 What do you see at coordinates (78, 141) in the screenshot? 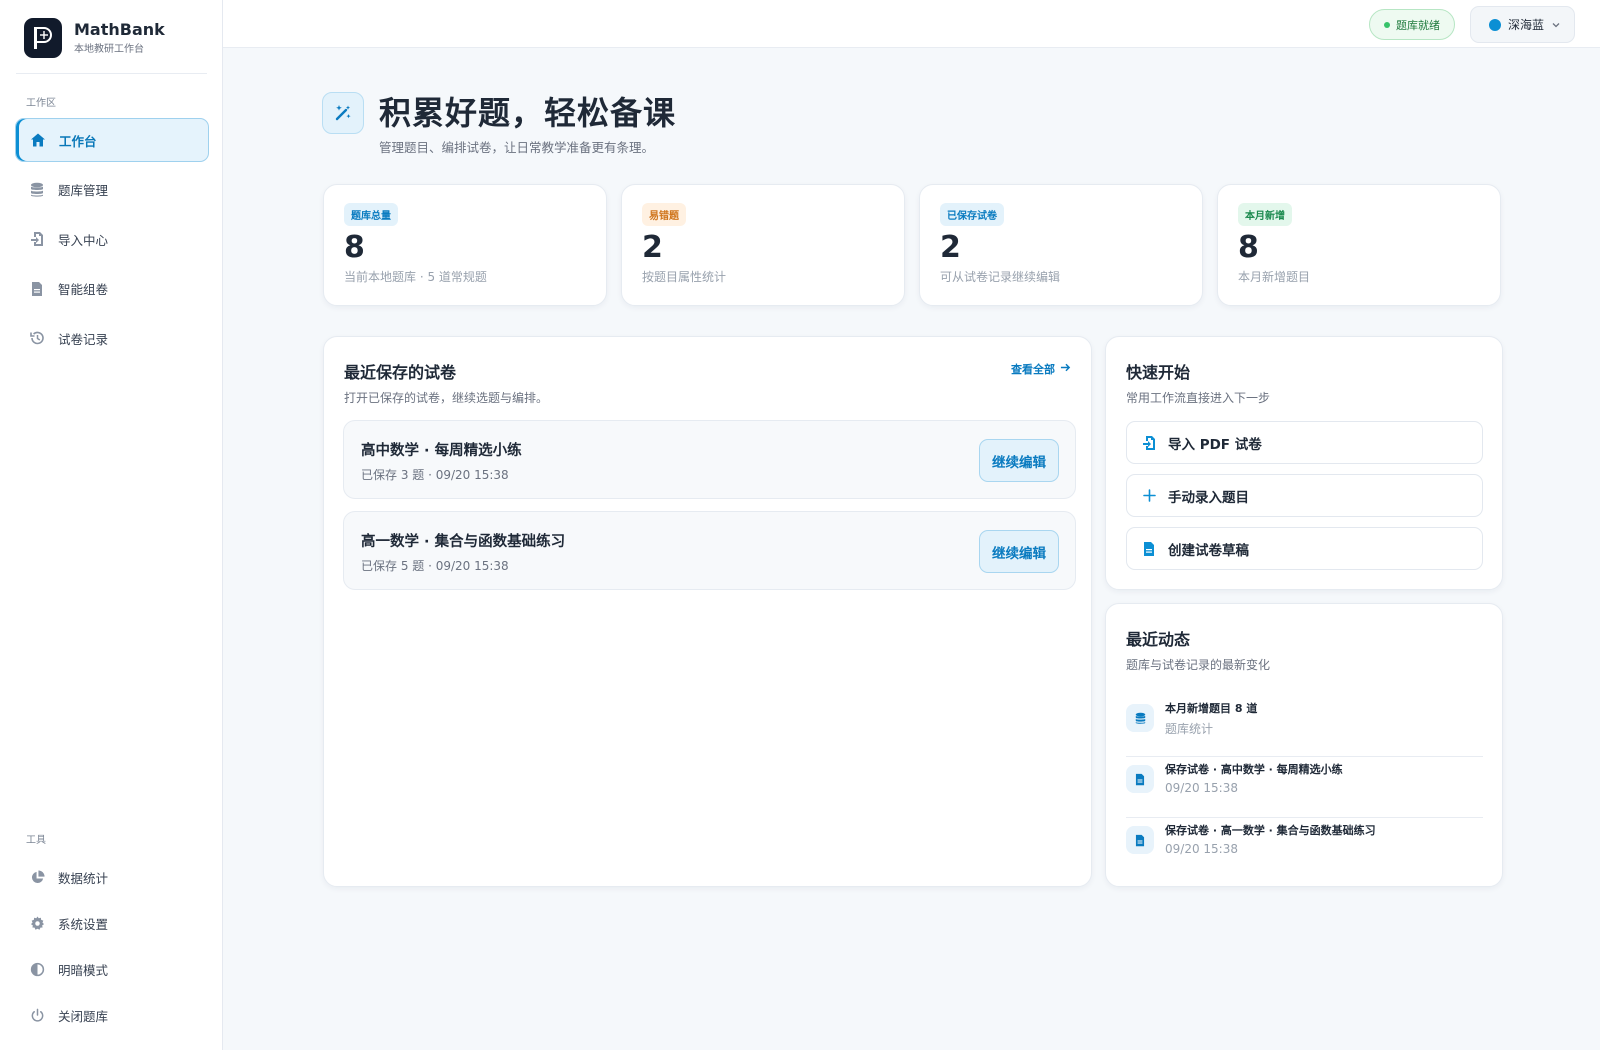
I see `sidebar-item-label: 工作台` at bounding box center [78, 141].